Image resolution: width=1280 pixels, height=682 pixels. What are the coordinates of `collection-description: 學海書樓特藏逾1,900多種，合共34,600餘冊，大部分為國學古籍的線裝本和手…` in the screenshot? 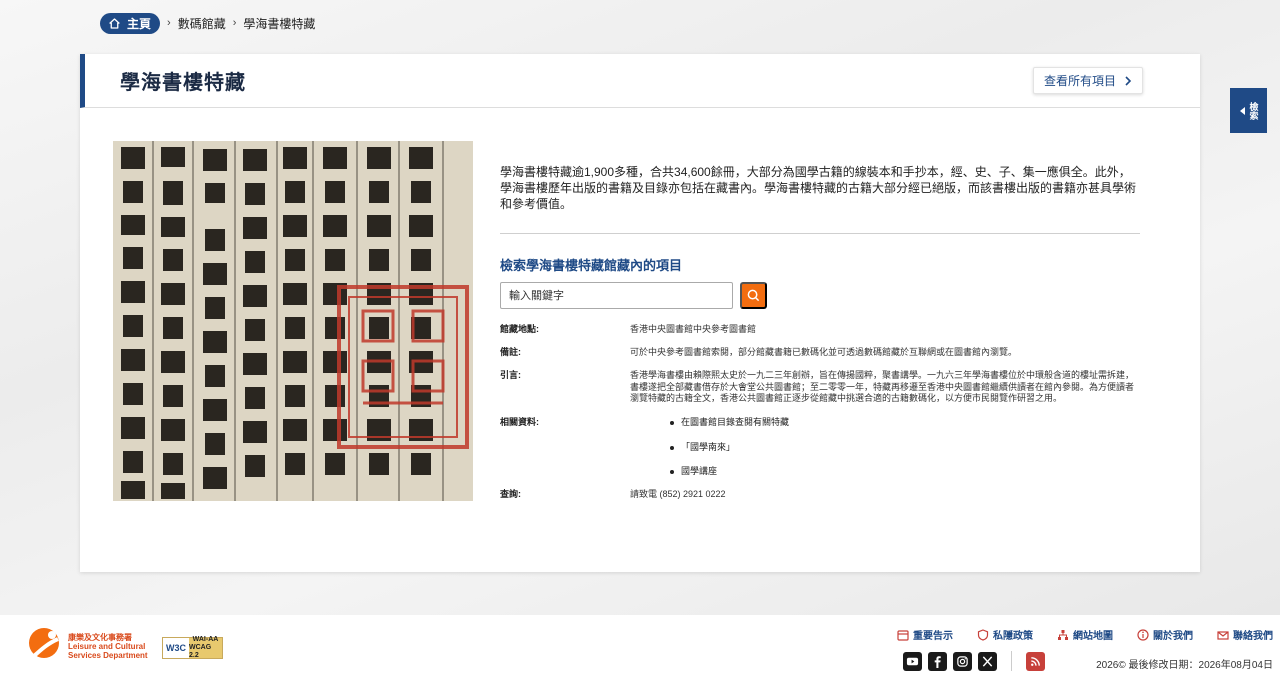 It's located at (818, 188).